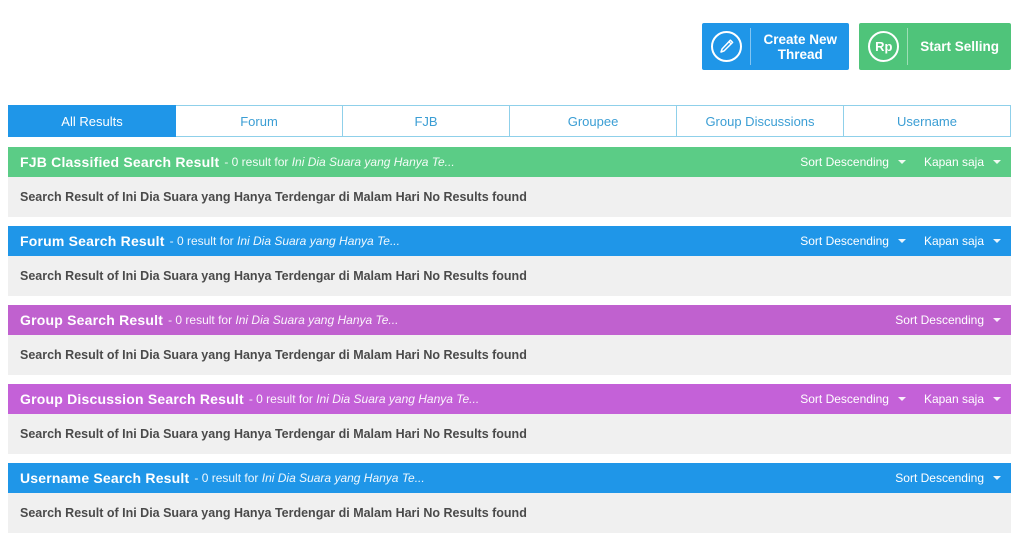  I want to click on tab-label: Group Discussions, so click(760, 121).